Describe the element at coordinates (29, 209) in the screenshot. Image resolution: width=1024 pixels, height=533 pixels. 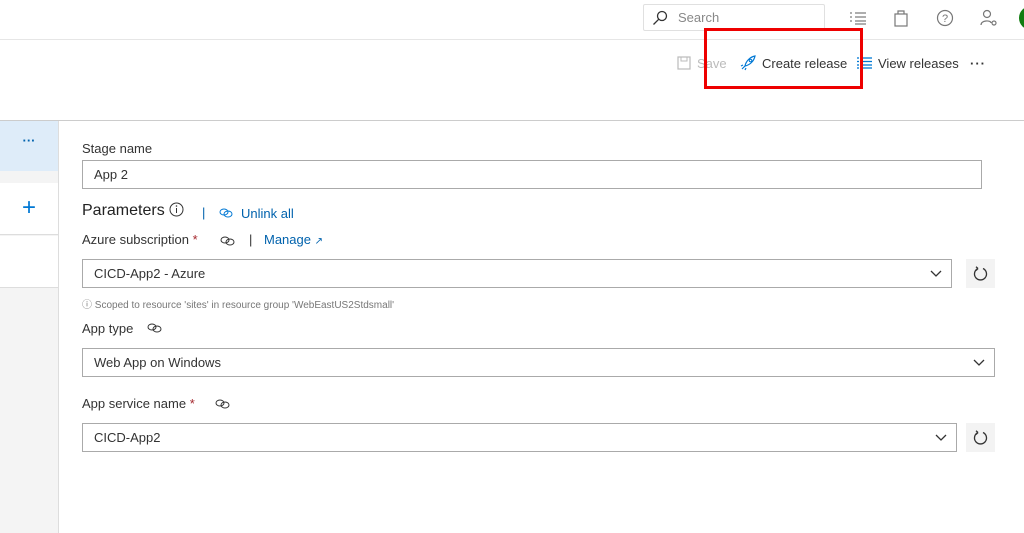
I see `add-button: +` at that location.